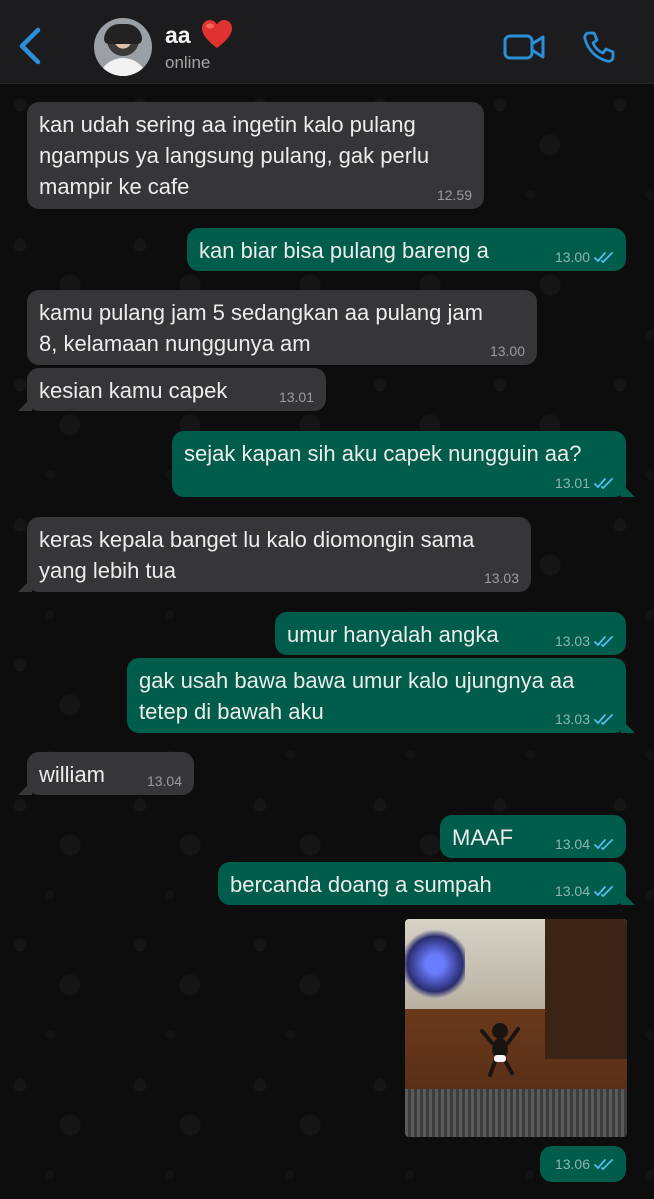 The width and height of the screenshot is (654, 1199). Describe the element at coordinates (450, 633) in the screenshot. I see `message-outgoing: umur hanyalah angka 13.03` at that location.